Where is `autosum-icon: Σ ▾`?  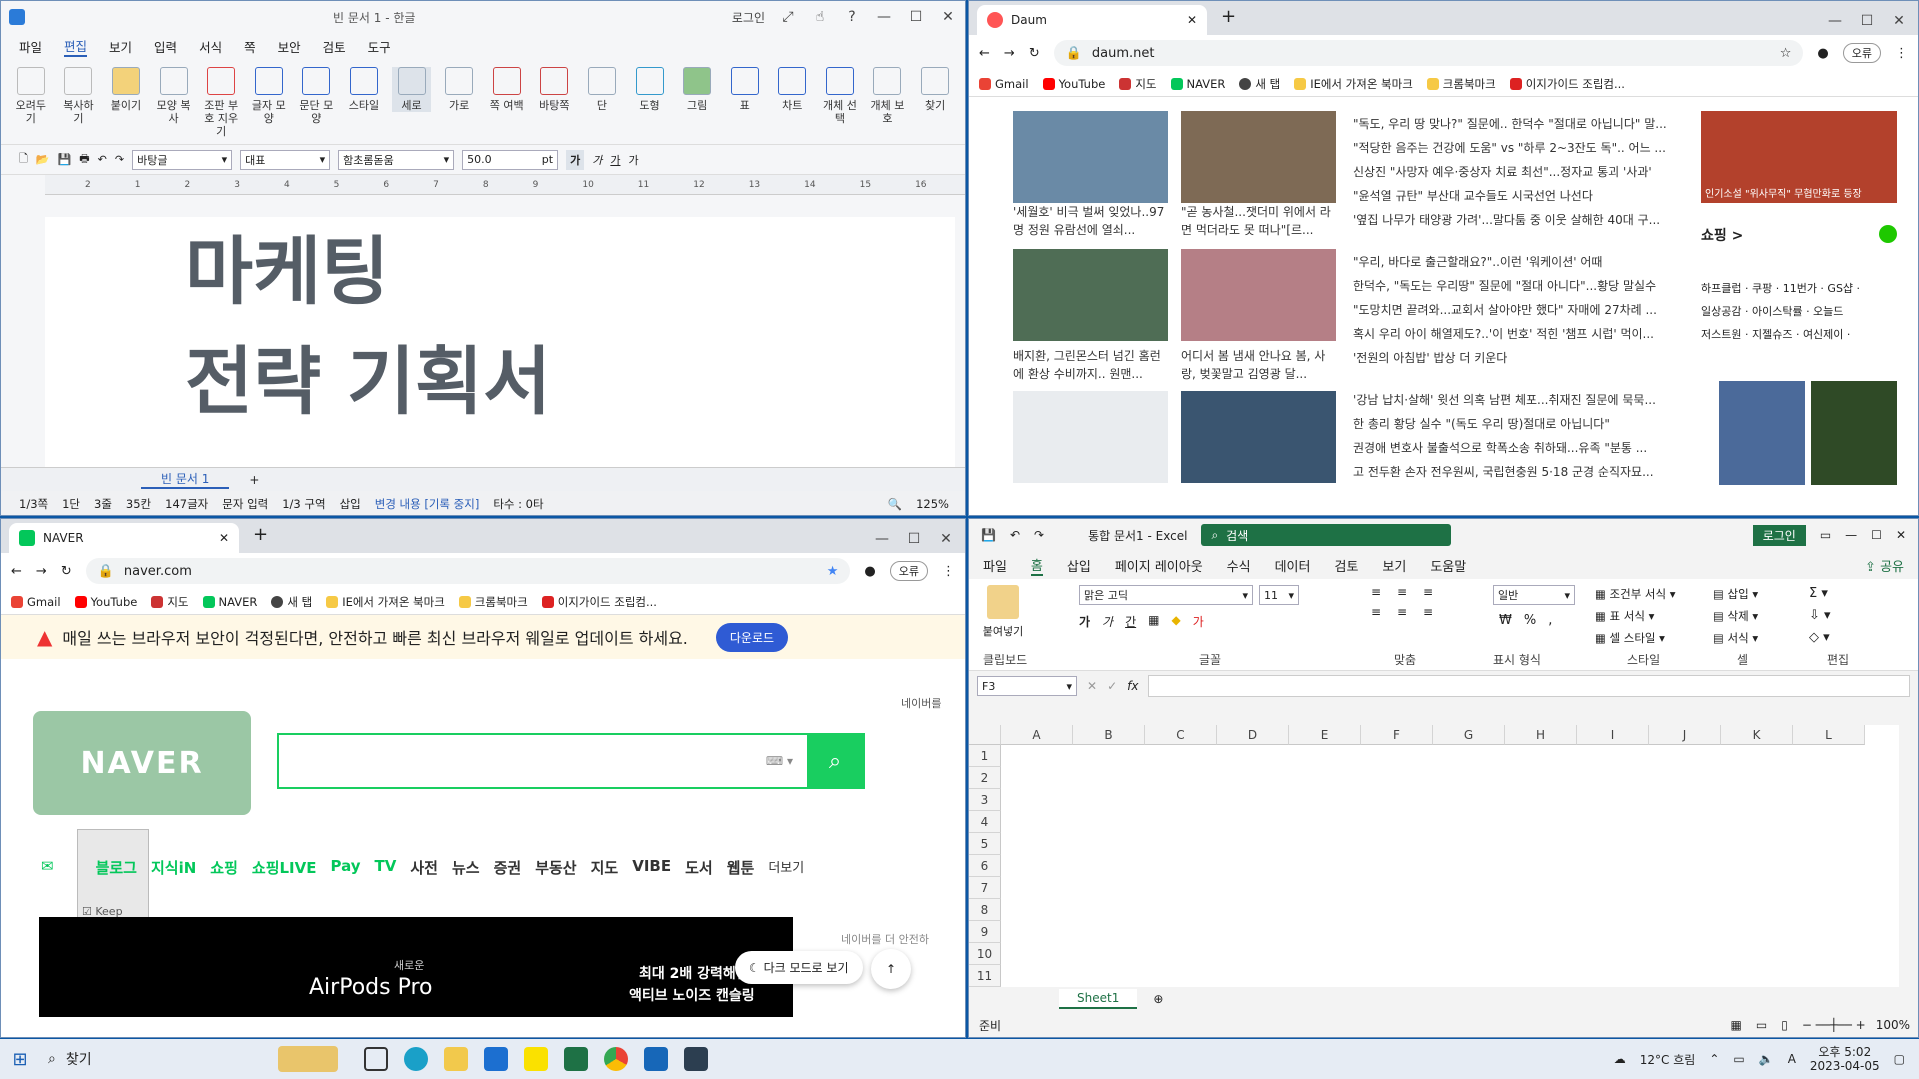
autosum-icon: Σ ▾ is located at coordinates (1820, 594).